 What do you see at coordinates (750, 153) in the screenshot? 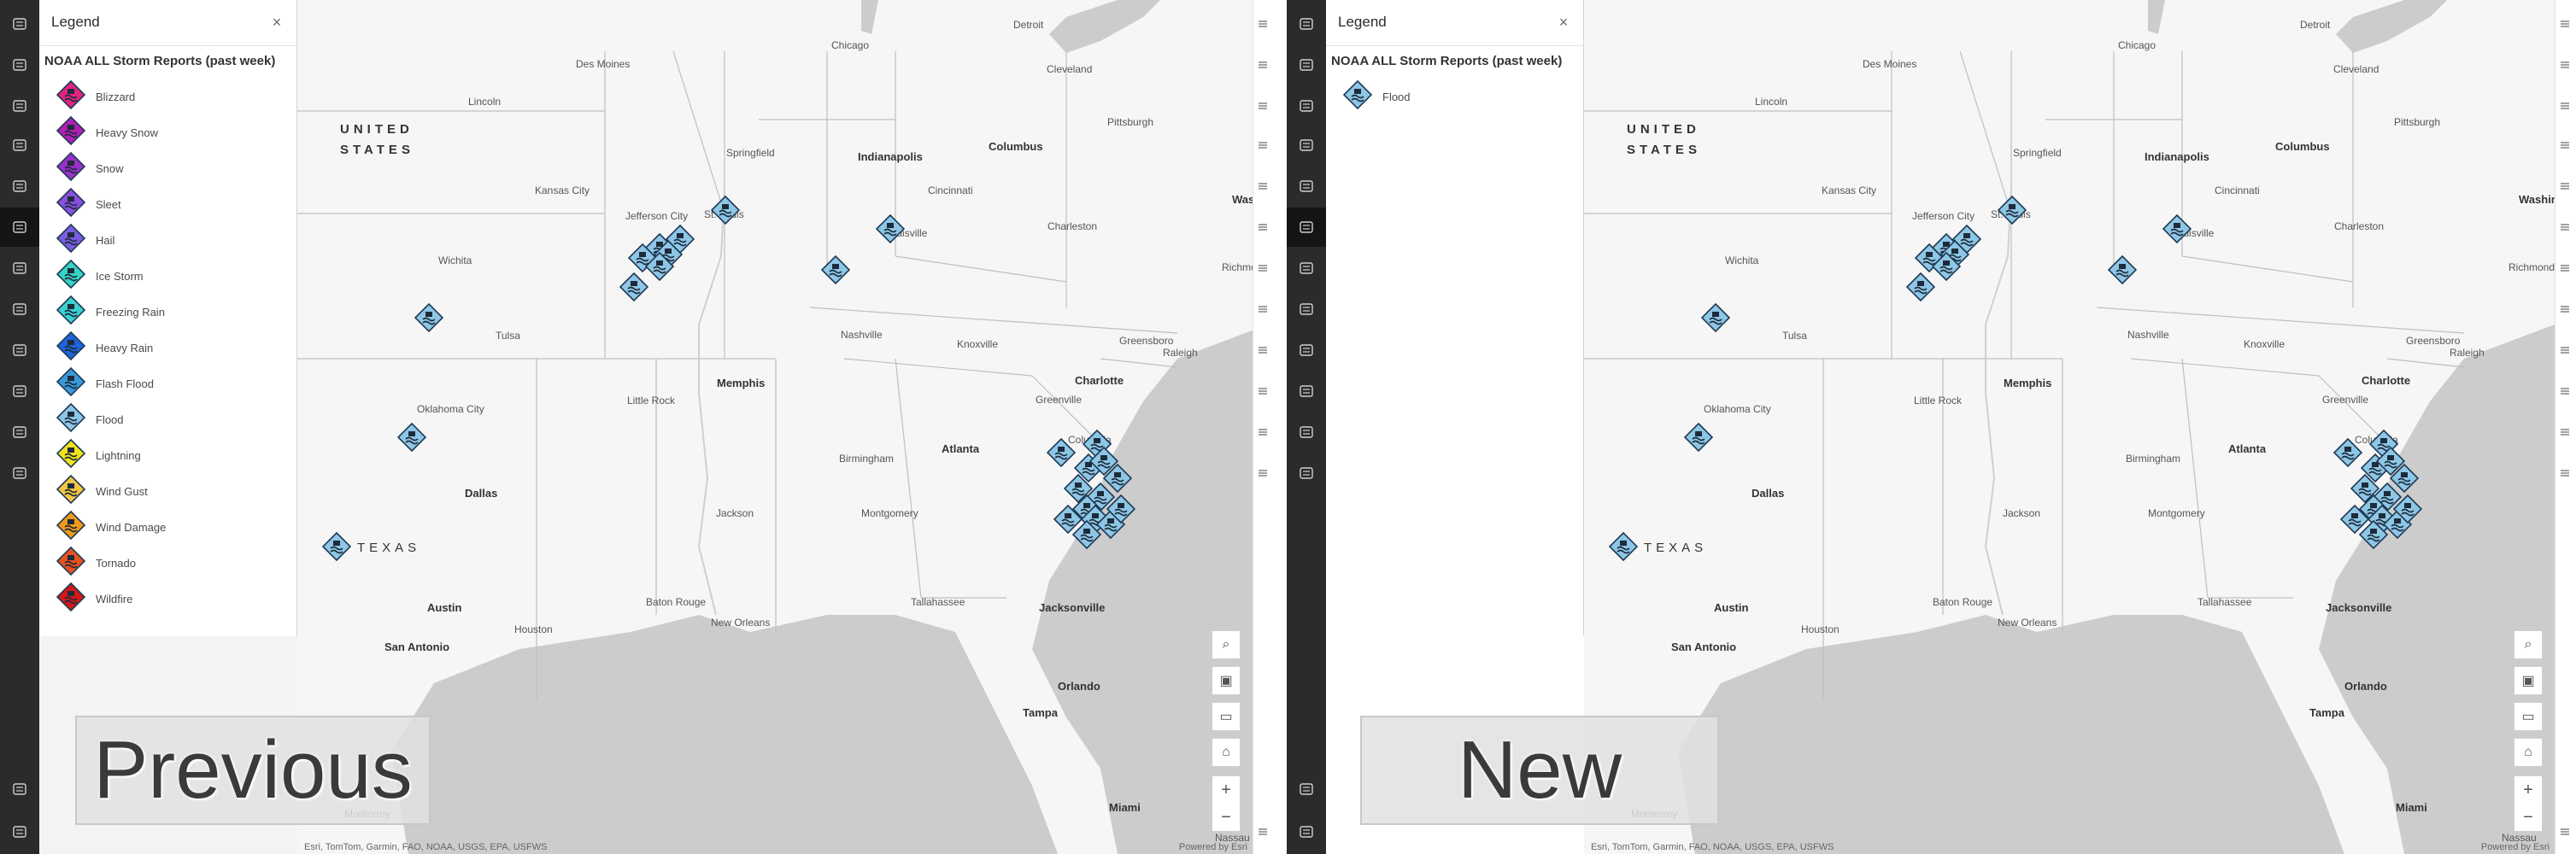
I see `city-label: Springfield` at bounding box center [750, 153].